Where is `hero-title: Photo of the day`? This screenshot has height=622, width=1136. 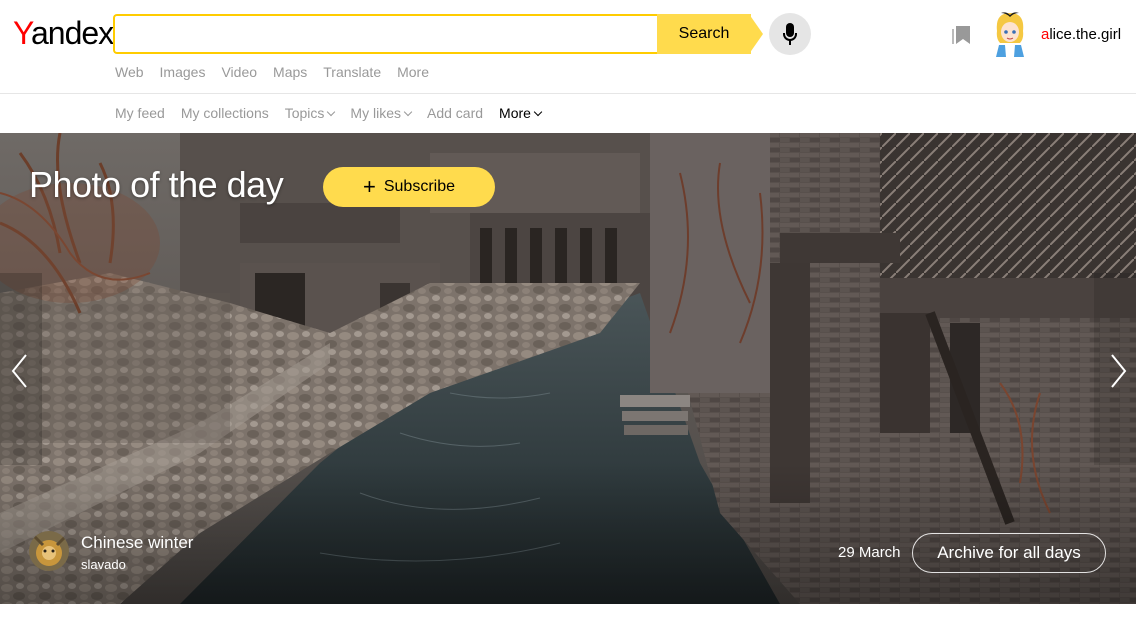
hero-title: Photo of the day is located at coordinates (156, 184).